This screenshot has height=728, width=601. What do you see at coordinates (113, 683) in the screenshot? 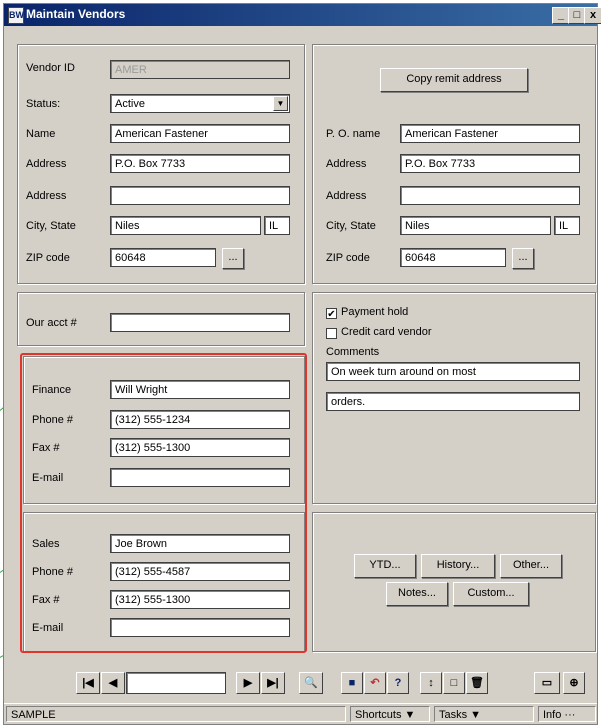
I see `prev-record-button: ◀` at bounding box center [113, 683].